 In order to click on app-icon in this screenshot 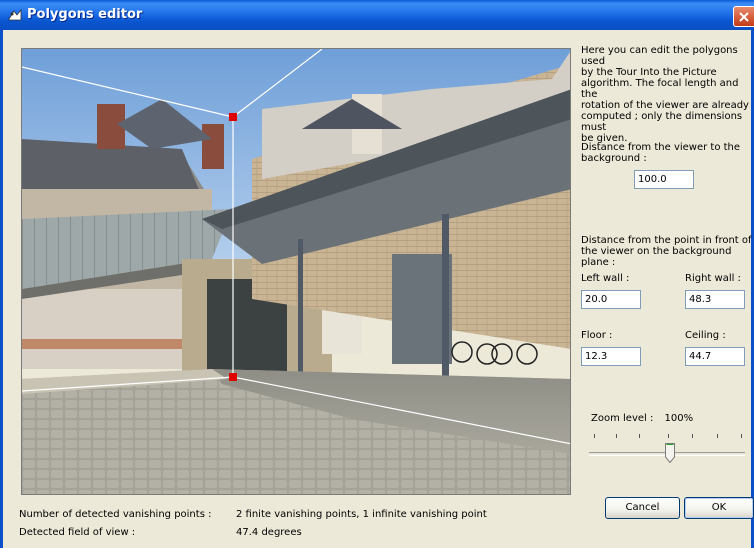, I will do `click(15, 14)`.